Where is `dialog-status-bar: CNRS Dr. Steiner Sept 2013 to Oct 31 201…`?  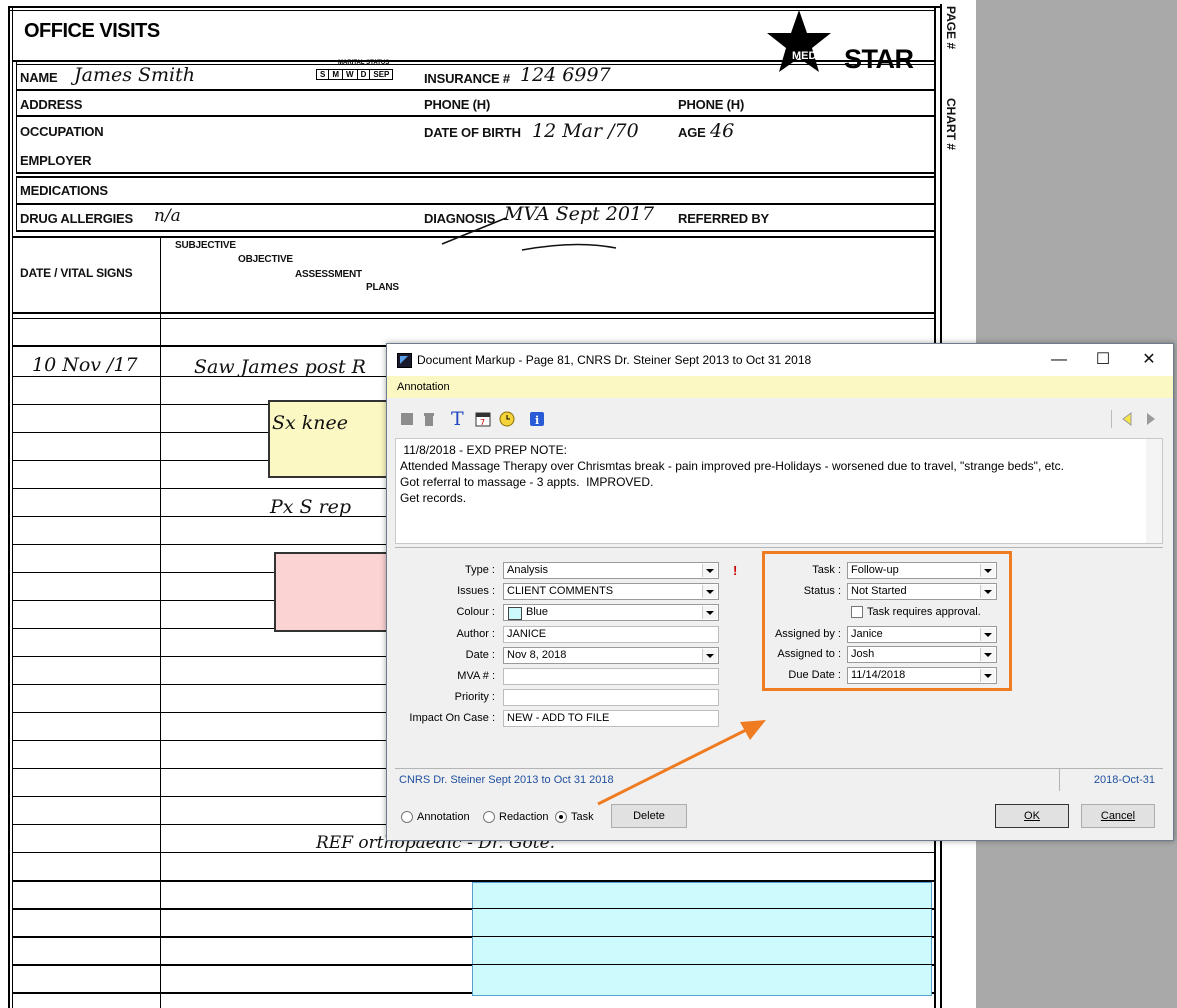
dialog-status-bar: CNRS Dr. Steiner Sept 2013 to Oct 31 201… is located at coordinates (779, 779).